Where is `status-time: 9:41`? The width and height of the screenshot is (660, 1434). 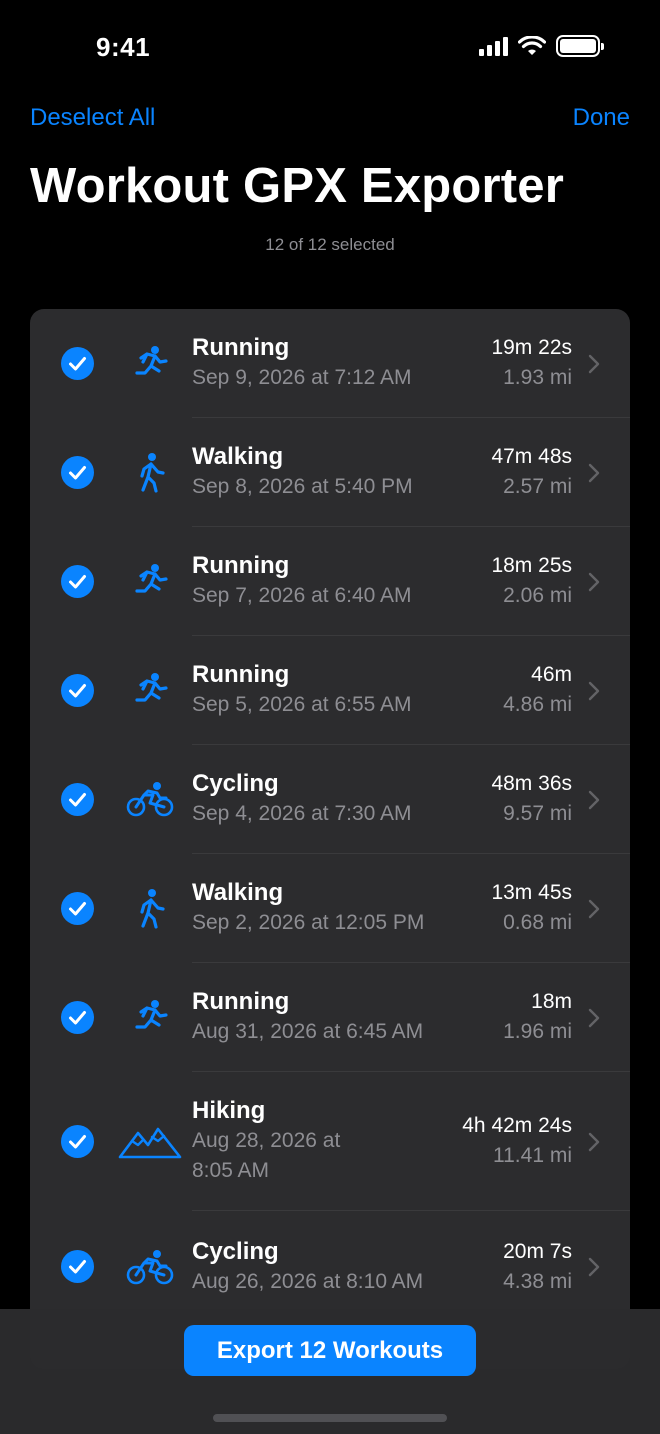
status-time: 9:41 is located at coordinates (123, 47).